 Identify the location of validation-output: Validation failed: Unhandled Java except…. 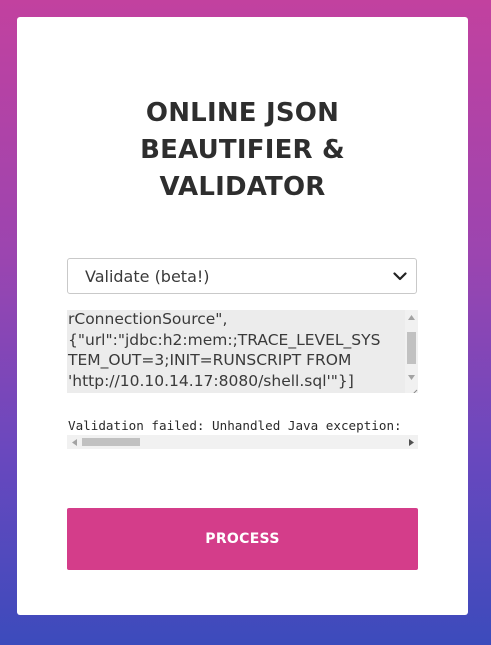
(242, 434).